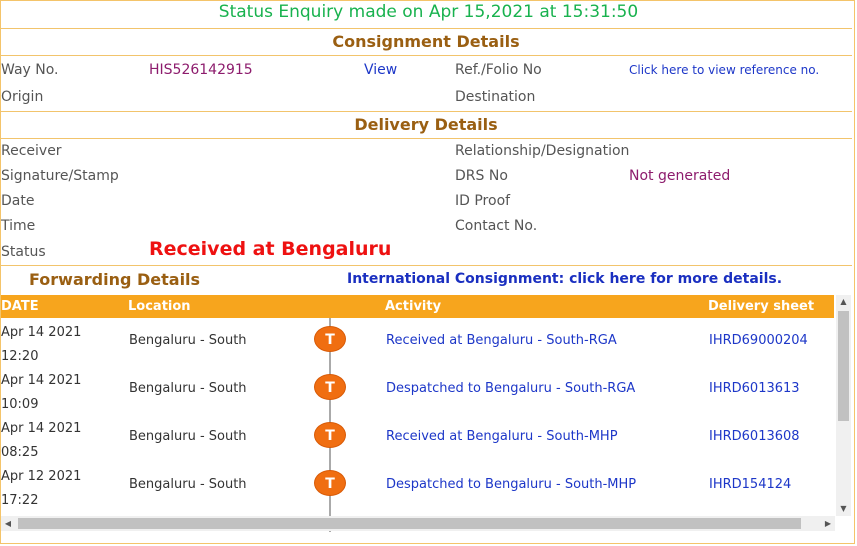 This screenshot has height=546, width=857. Describe the element at coordinates (413, 306) in the screenshot. I see `column-activity: Activity` at that location.